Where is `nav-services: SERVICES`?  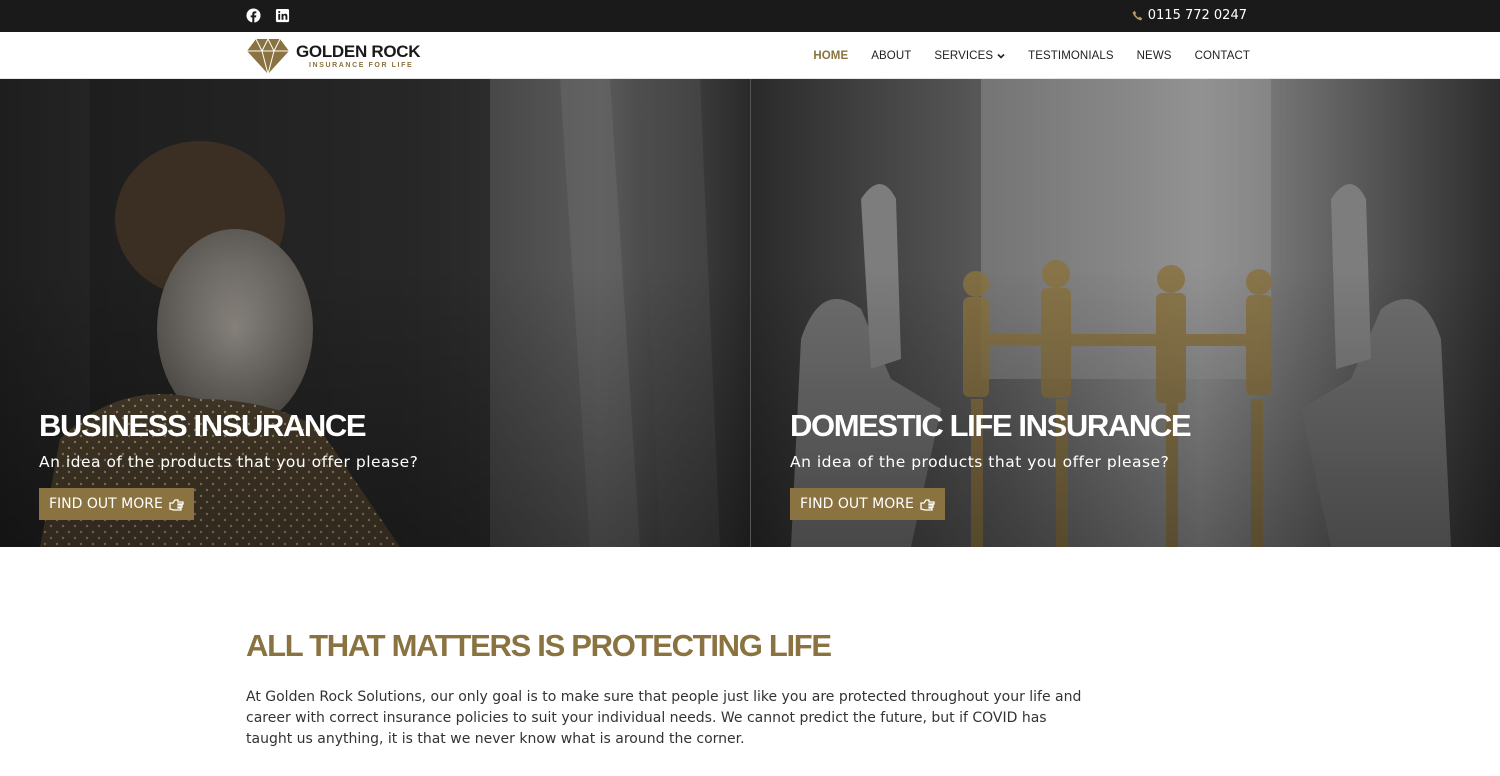 nav-services: SERVICES is located at coordinates (970, 56).